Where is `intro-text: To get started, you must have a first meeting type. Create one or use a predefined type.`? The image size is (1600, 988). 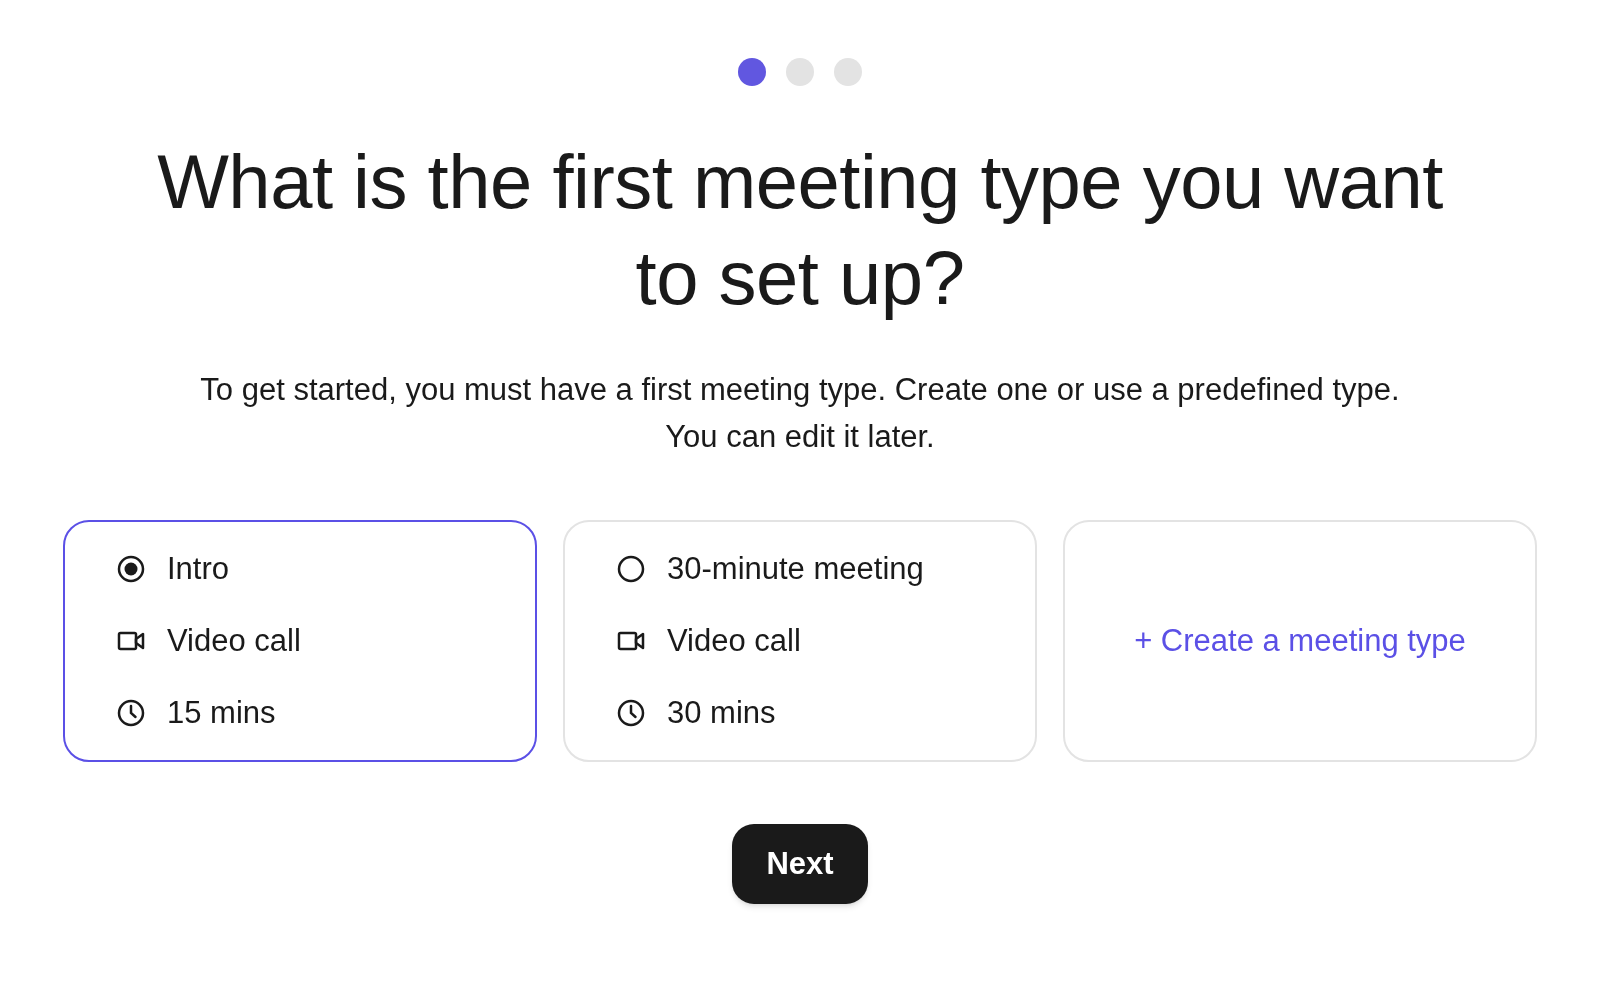 intro-text: To get started, you must have a first meeting type. Create one or use a predefined type. is located at coordinates (800, 390).